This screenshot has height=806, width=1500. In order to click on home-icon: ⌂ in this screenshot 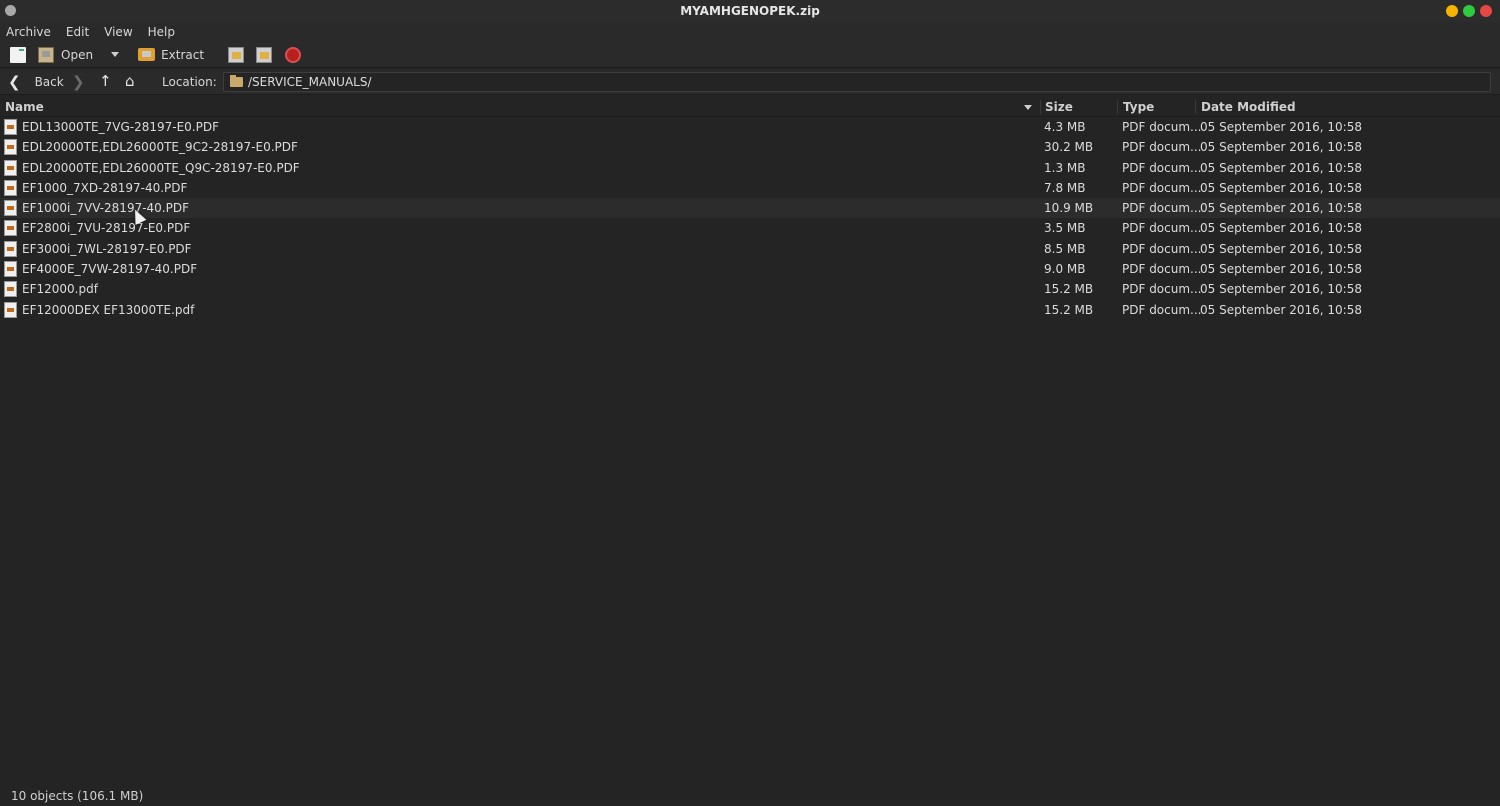, I will do `click(130, 81)`.